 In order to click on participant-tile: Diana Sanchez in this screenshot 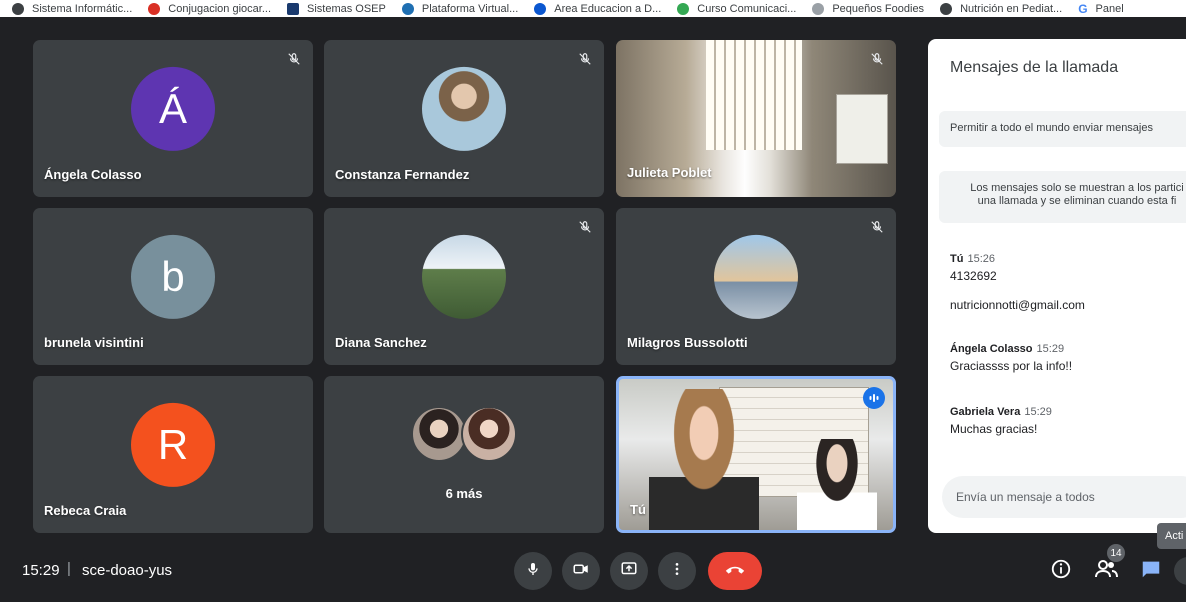, I will do `click(464, 286)`.